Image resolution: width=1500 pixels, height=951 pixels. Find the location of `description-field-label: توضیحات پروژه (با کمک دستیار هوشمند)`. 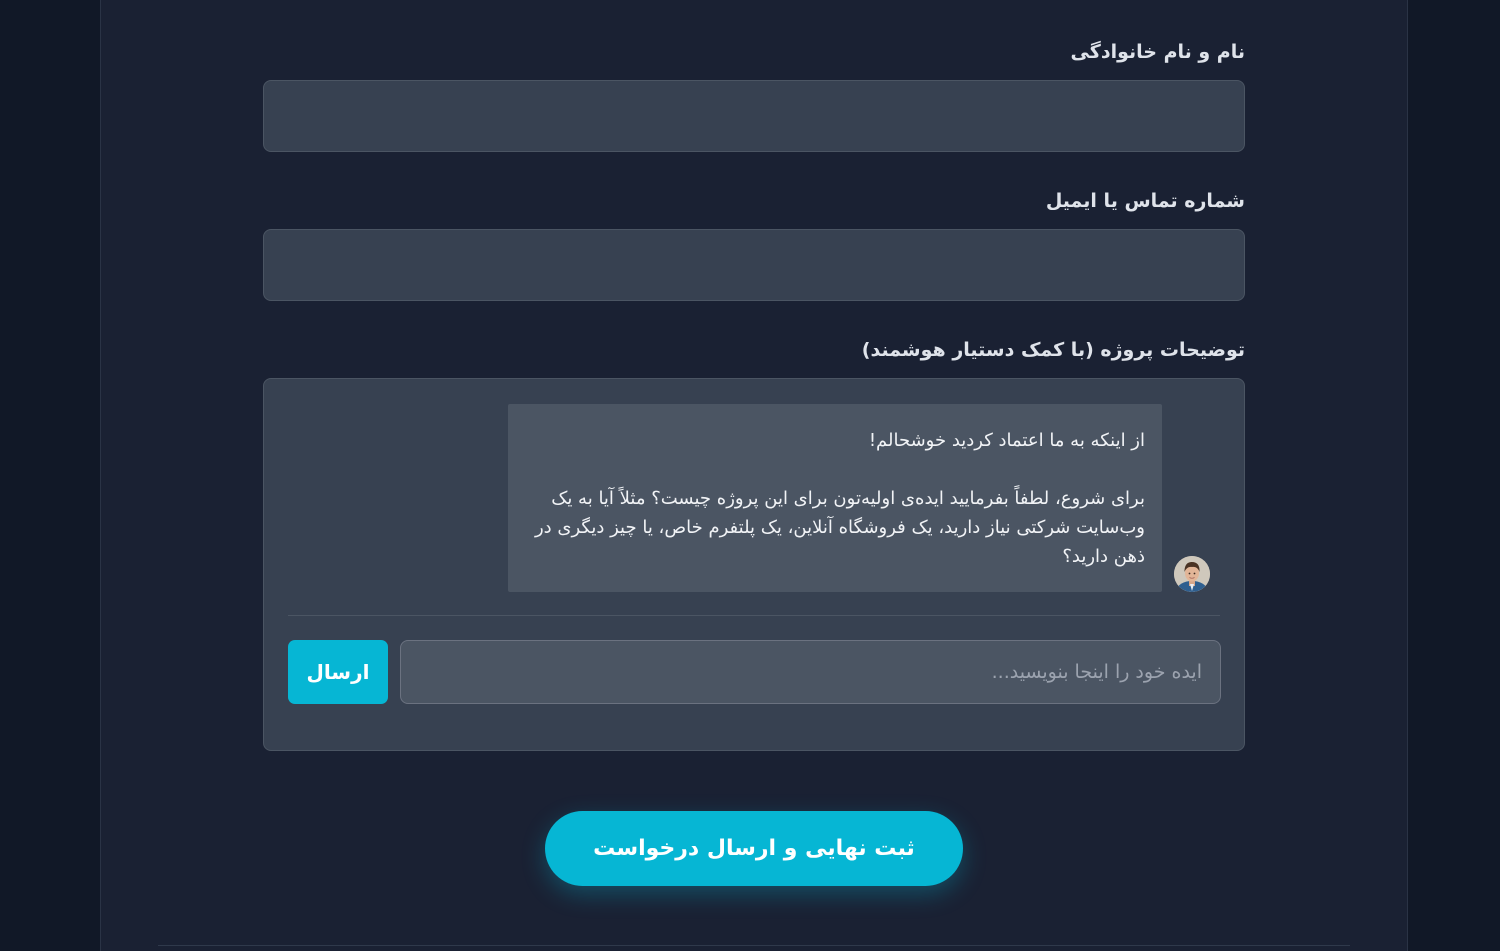

description-field-label: توضیحات پروژه (با کمک دستیار هوشمند) is located at coordinates (1053, 350).